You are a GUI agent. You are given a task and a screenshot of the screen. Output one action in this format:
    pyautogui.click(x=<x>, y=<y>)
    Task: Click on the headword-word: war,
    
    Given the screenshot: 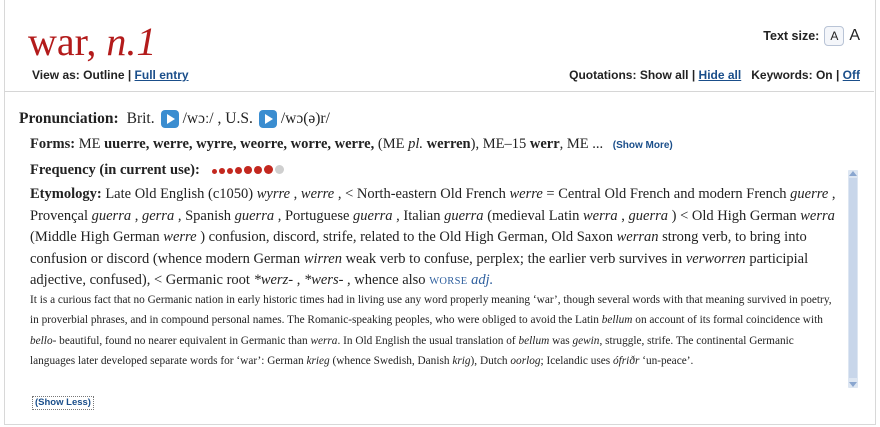 What is the action you would take?
    pyautogui.click(x=62, y=41)
    